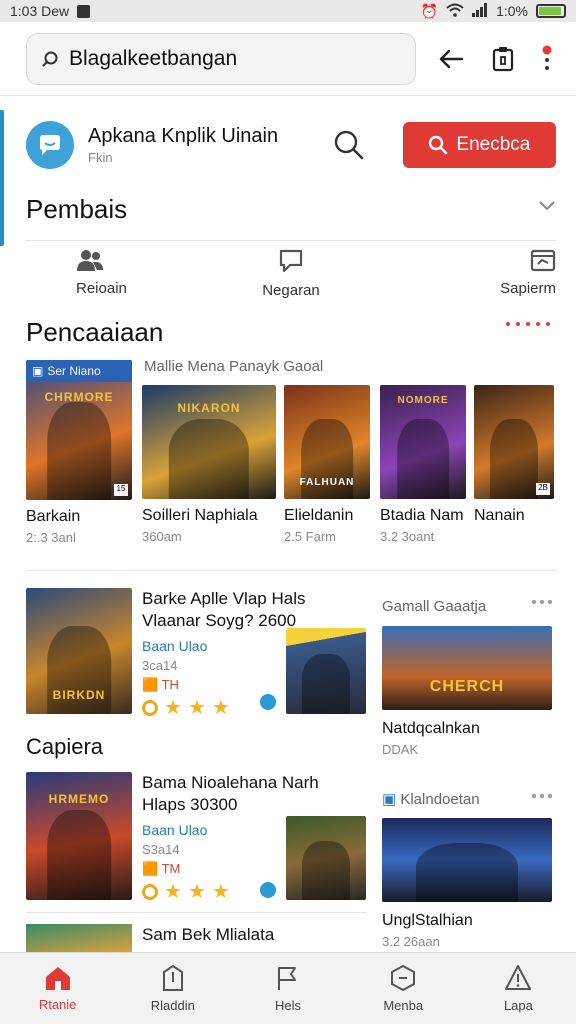 Image resolution: width=576 pixels, height=1024 pixels. Describe the element at coordinates (327, 442) in the screenshot. I see `game-cover: FALHUAN` at that location.